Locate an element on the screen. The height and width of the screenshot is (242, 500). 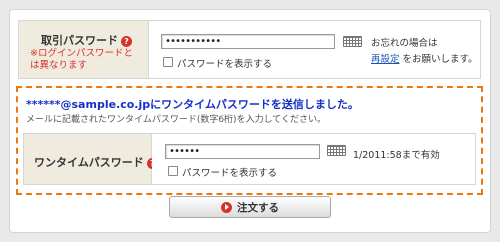
otp-sent-notice: ******@sample.co.jpにワンタイムパスワードを送信しました。 is located at coordinates (192, 104).